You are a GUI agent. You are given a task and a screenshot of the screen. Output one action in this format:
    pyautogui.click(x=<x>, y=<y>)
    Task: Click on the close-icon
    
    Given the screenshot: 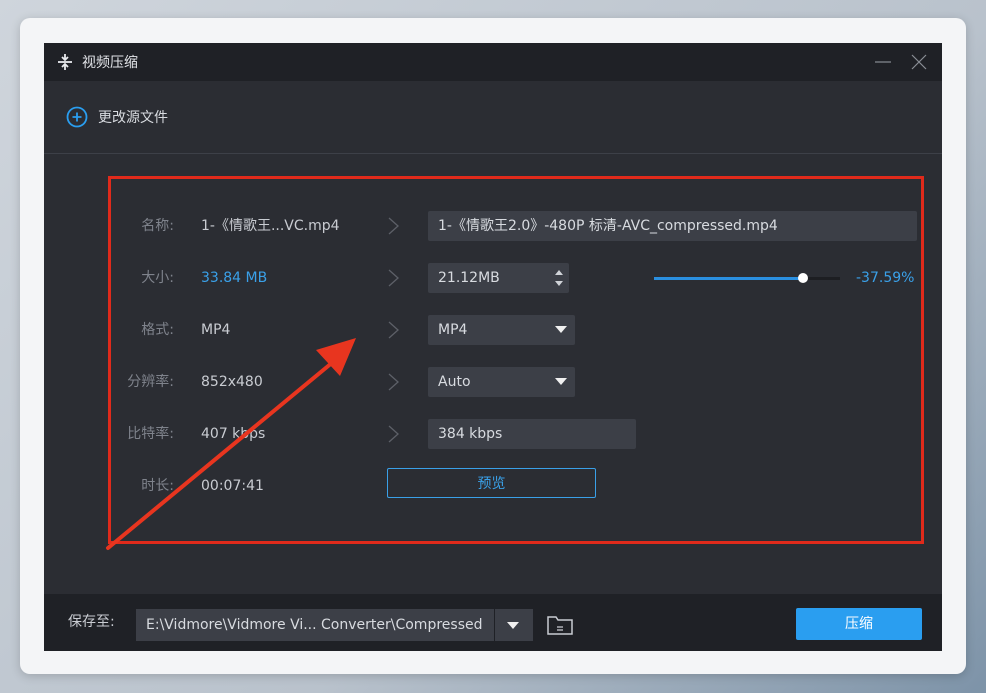 What is the action you would take?
    pyautogui.click(x=919, y=62)
    